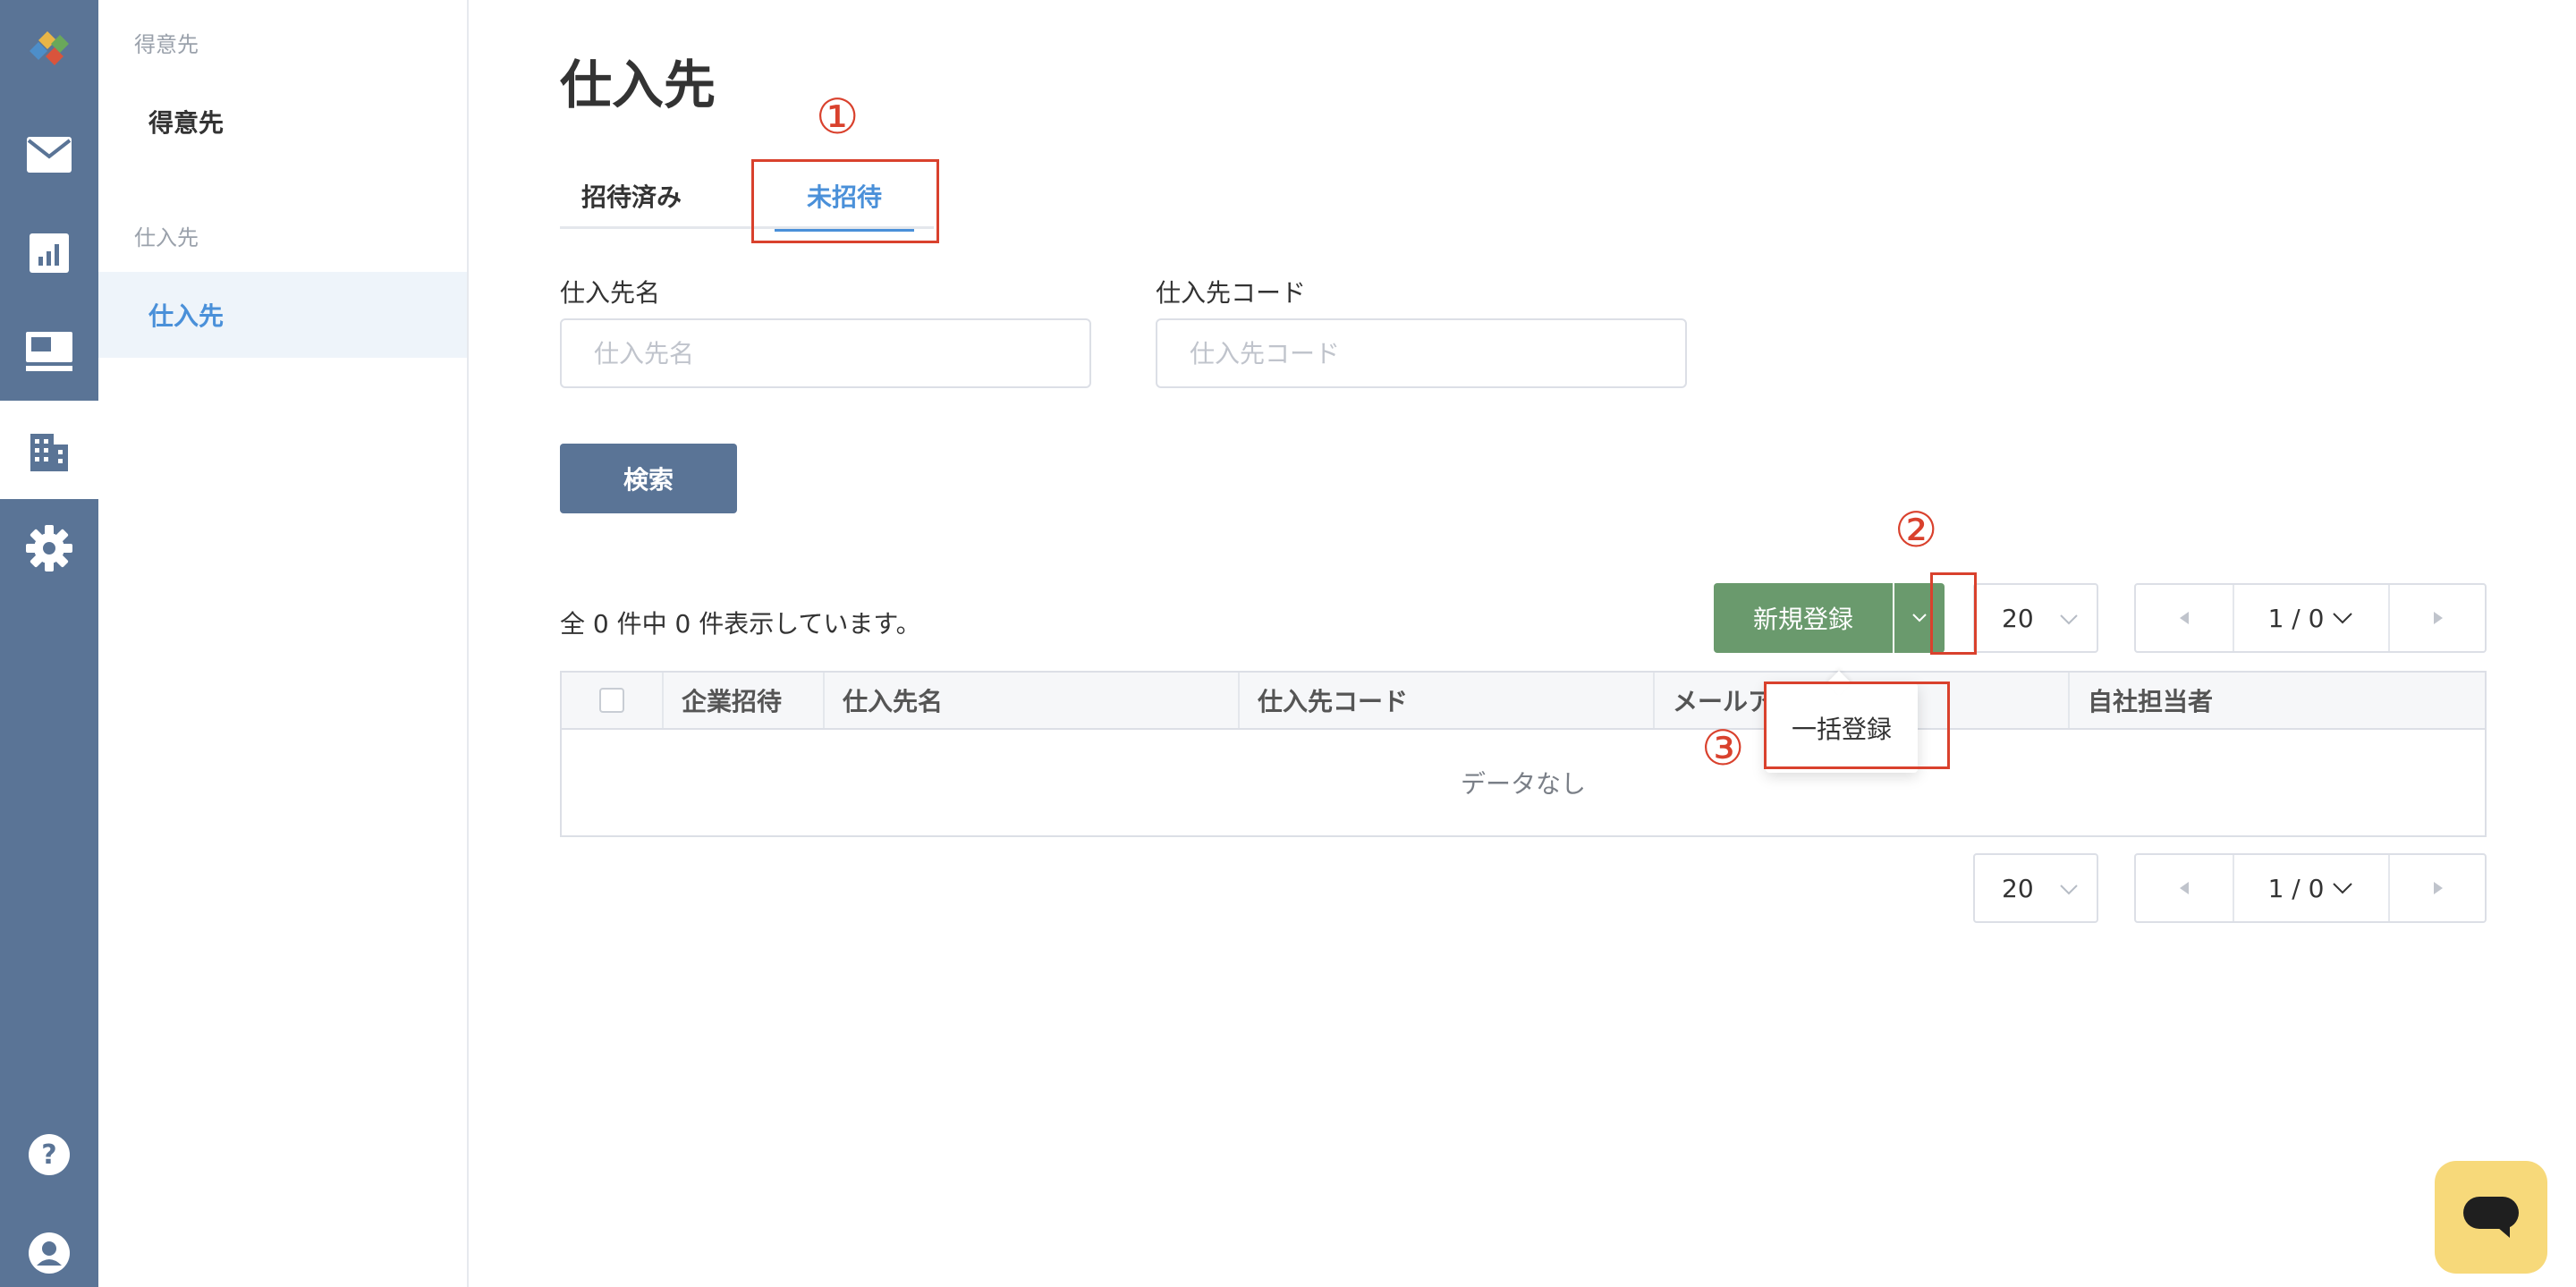 The height and width of the screenshot is (1287, 2576). I want to click on column-header: 仕入先名, so click(1030, 700).